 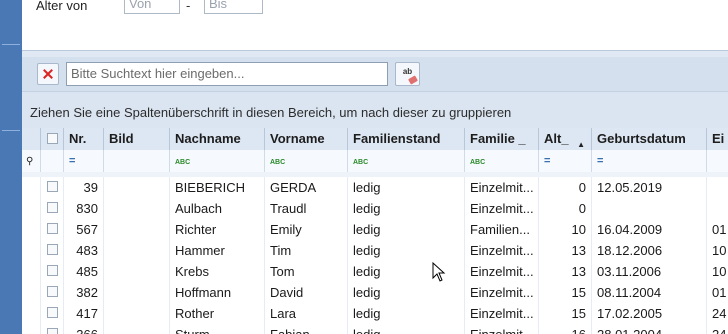 I want to click on cell-vorname: David, so click(x=306, y=292).